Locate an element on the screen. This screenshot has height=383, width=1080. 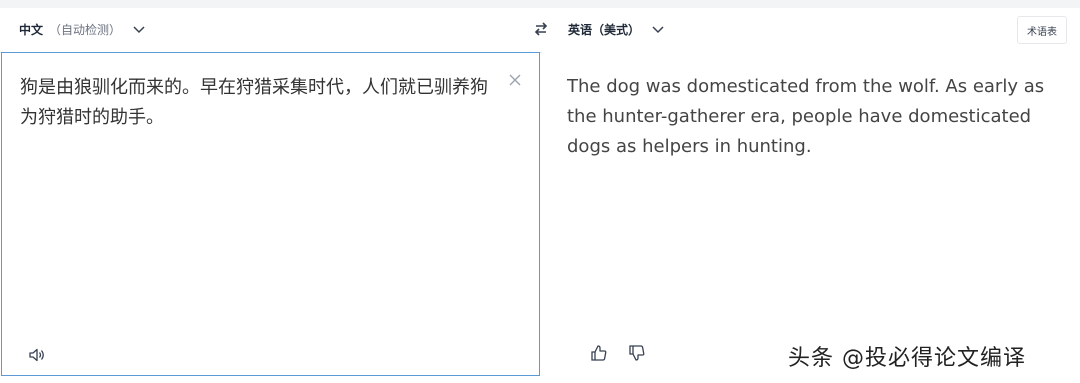
glossary-button: 术语表 is located at coordinates (1042, 30).